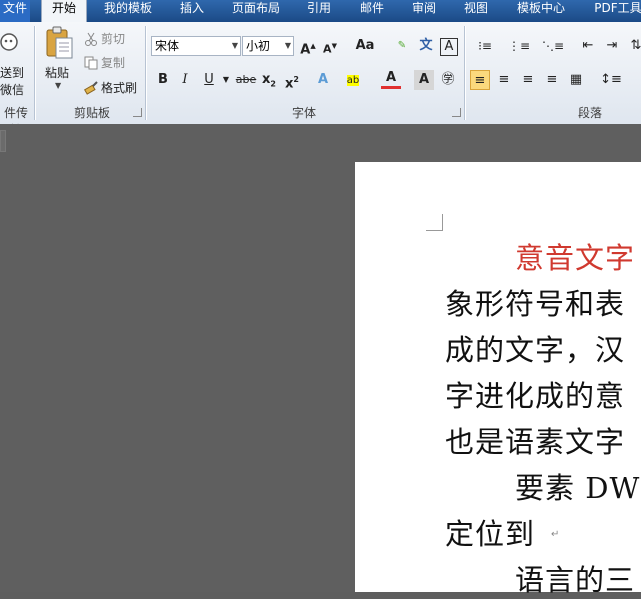  Describe the element at coordinates (611, 80) in the screenshot. I see `line-spacing-icon: ↕≡` at that location.